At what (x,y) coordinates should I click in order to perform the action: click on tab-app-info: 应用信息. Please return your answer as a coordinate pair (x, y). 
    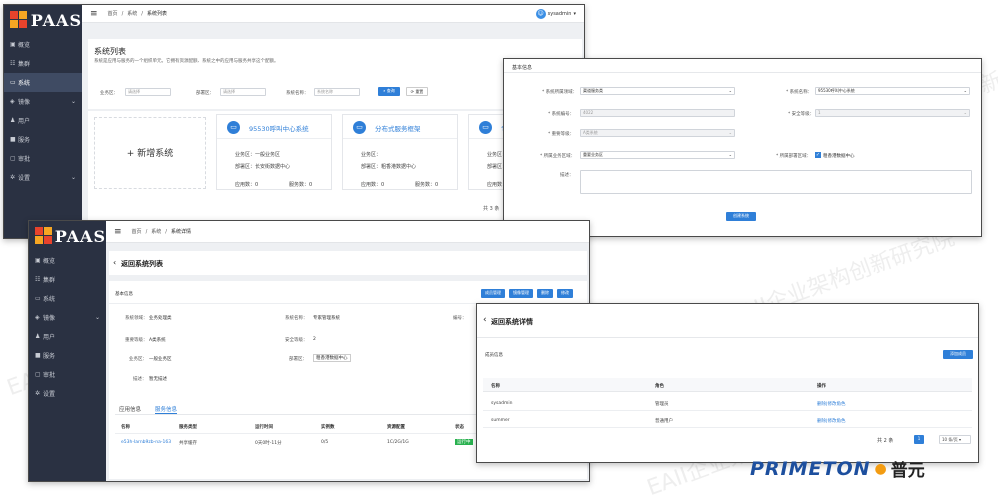
    Looking at the image, I should click on (130, 409).